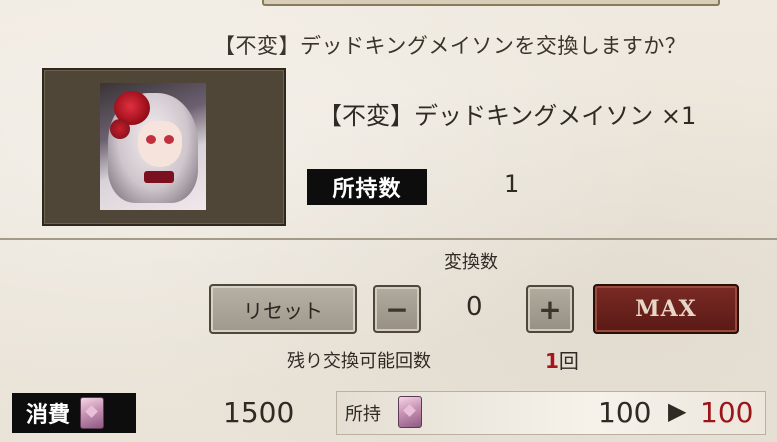 The height and width of the screenshot is (442, 777). I want to click on cost-label-text: 消費, so click(48, 415).